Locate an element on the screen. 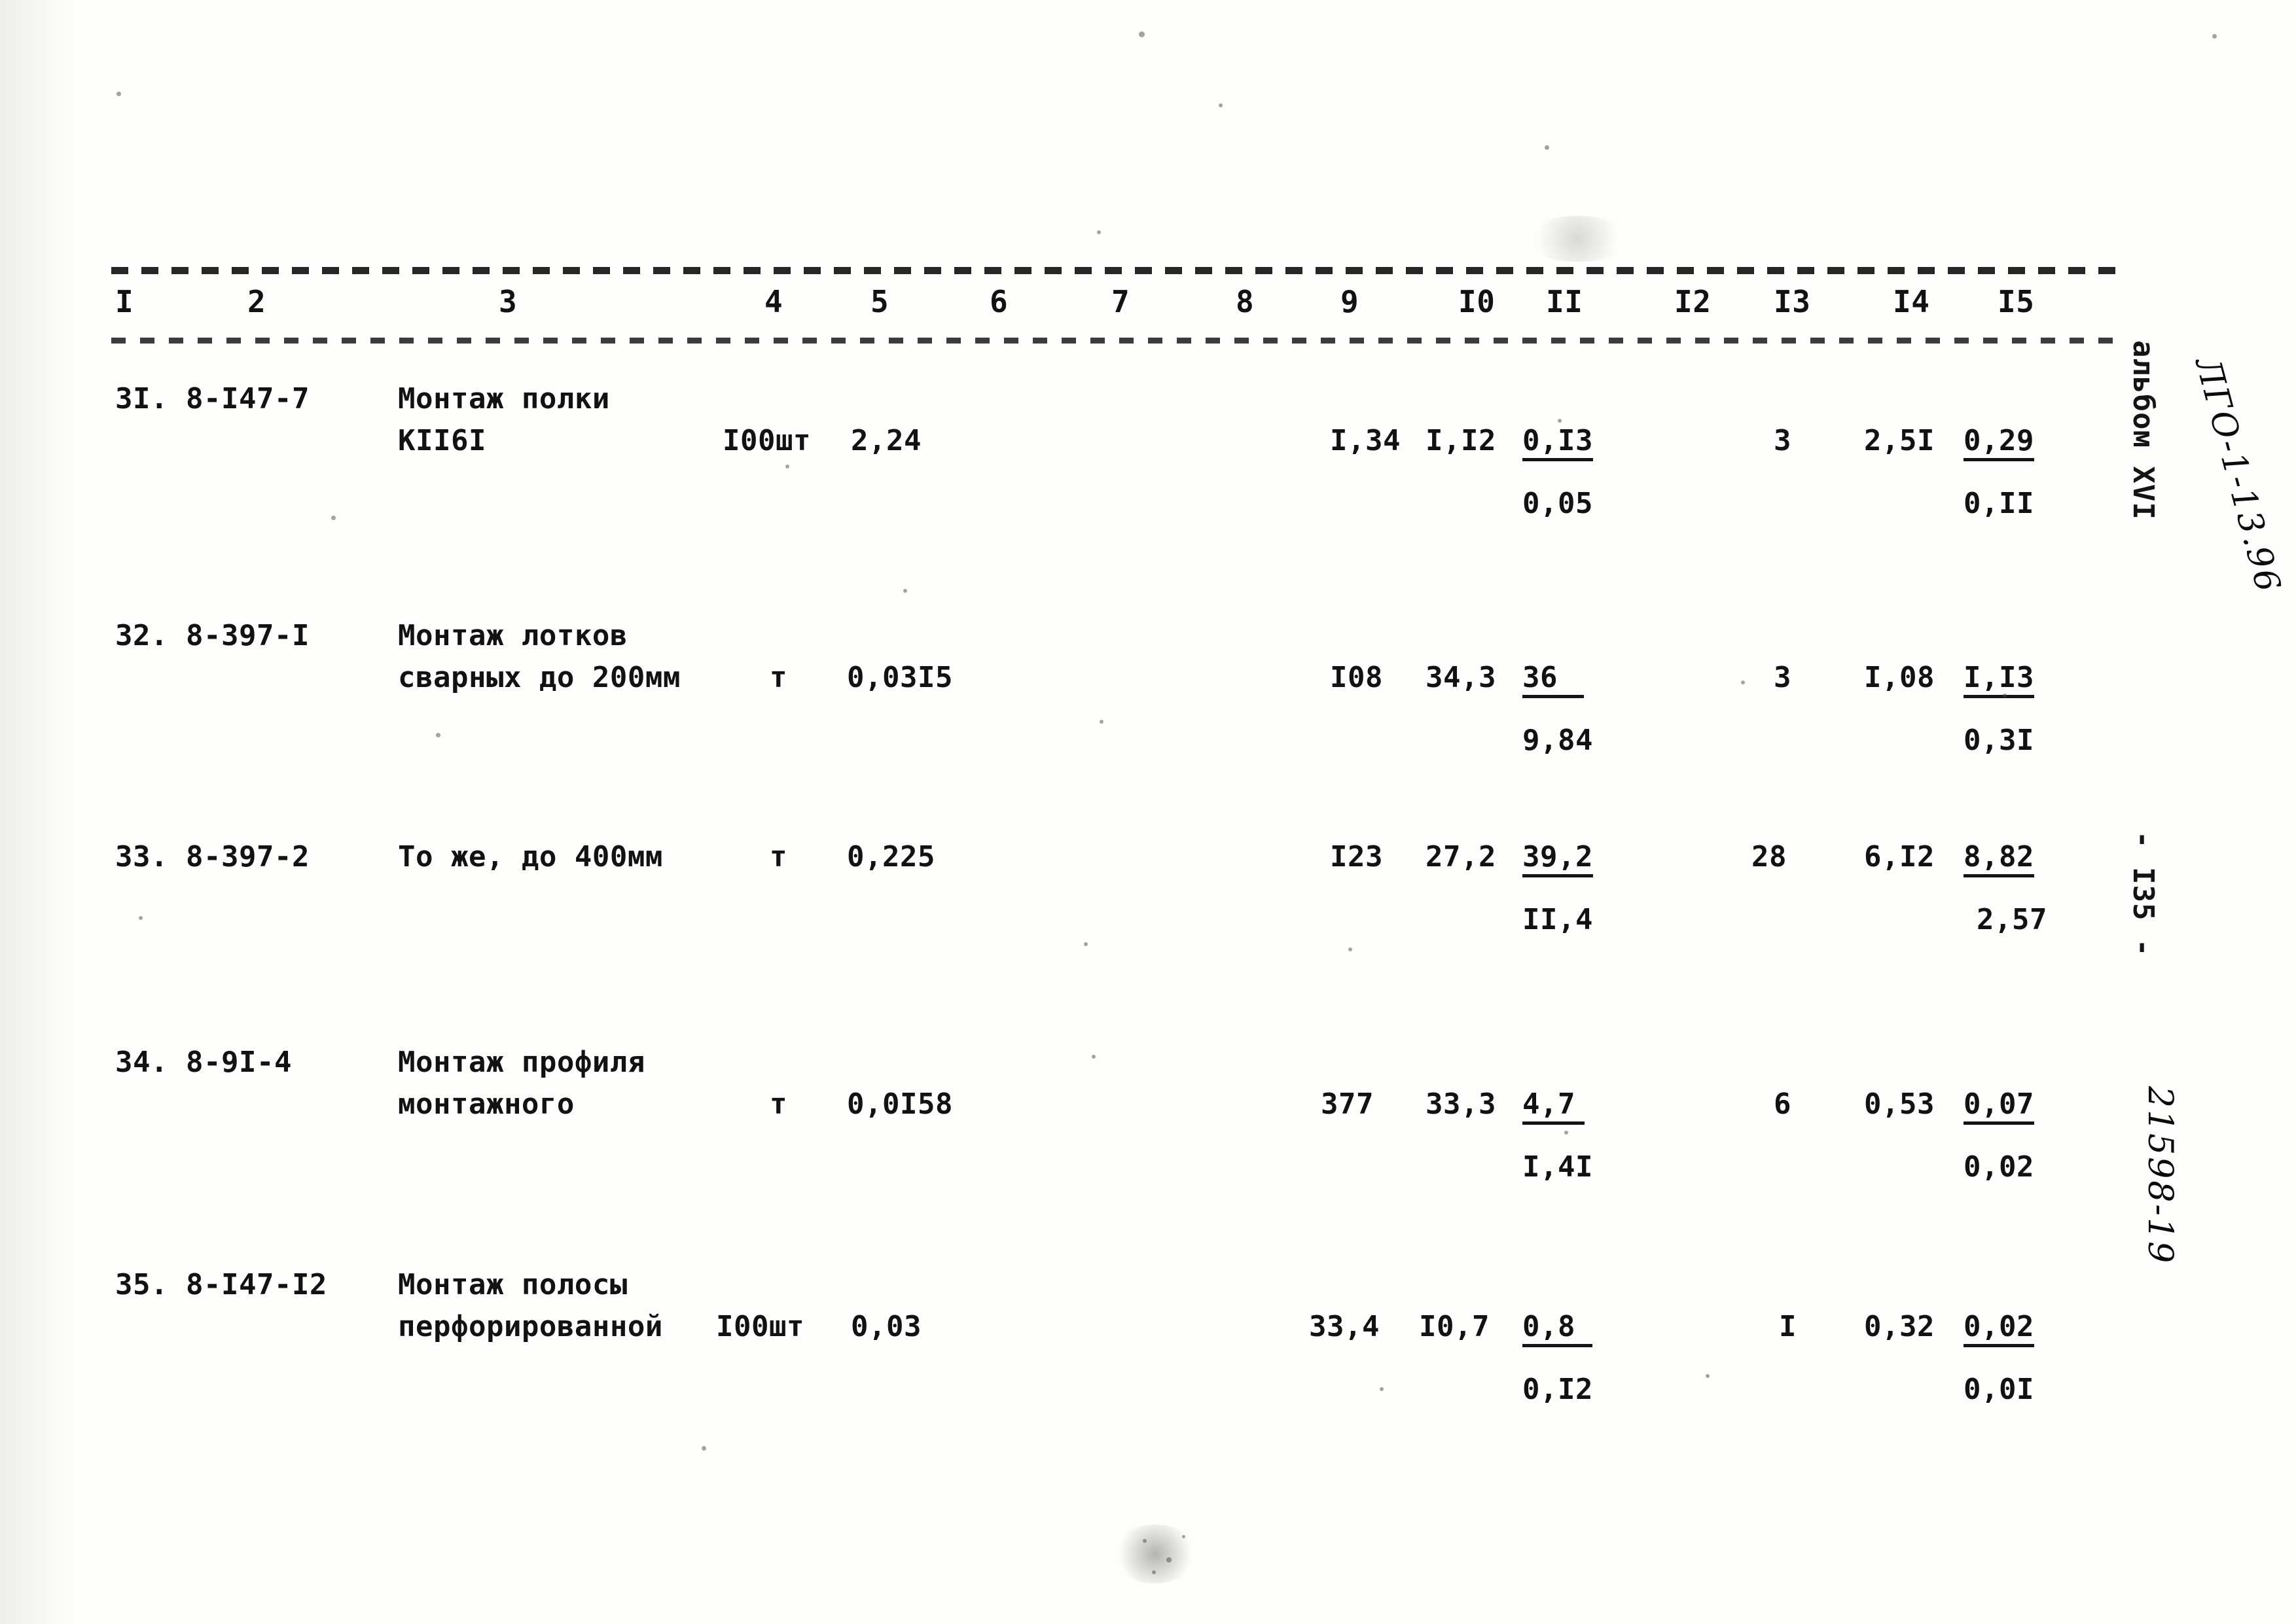 The height and width of the screenshot is (1624, 2296). row-col11-bottom: 0,05 is located at coordinates (1557, 503).